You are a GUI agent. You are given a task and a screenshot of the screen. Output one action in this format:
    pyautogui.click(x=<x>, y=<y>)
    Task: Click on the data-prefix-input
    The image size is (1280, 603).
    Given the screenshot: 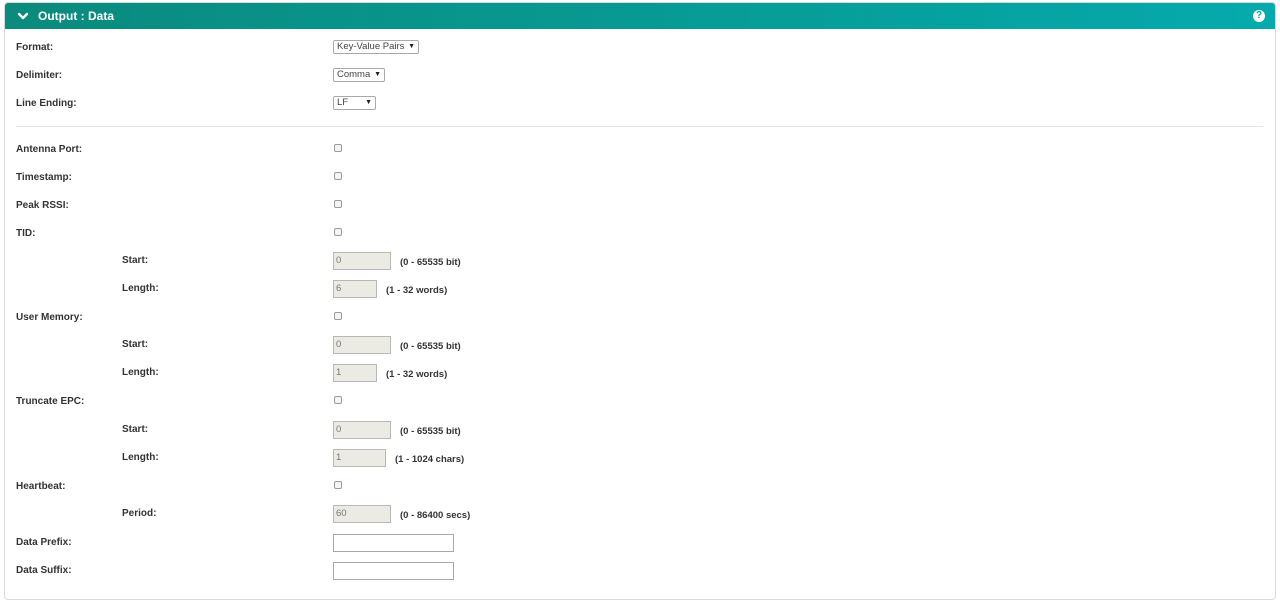 What is the action you would take?
    pyautogui.click(x=393, y=543)
    